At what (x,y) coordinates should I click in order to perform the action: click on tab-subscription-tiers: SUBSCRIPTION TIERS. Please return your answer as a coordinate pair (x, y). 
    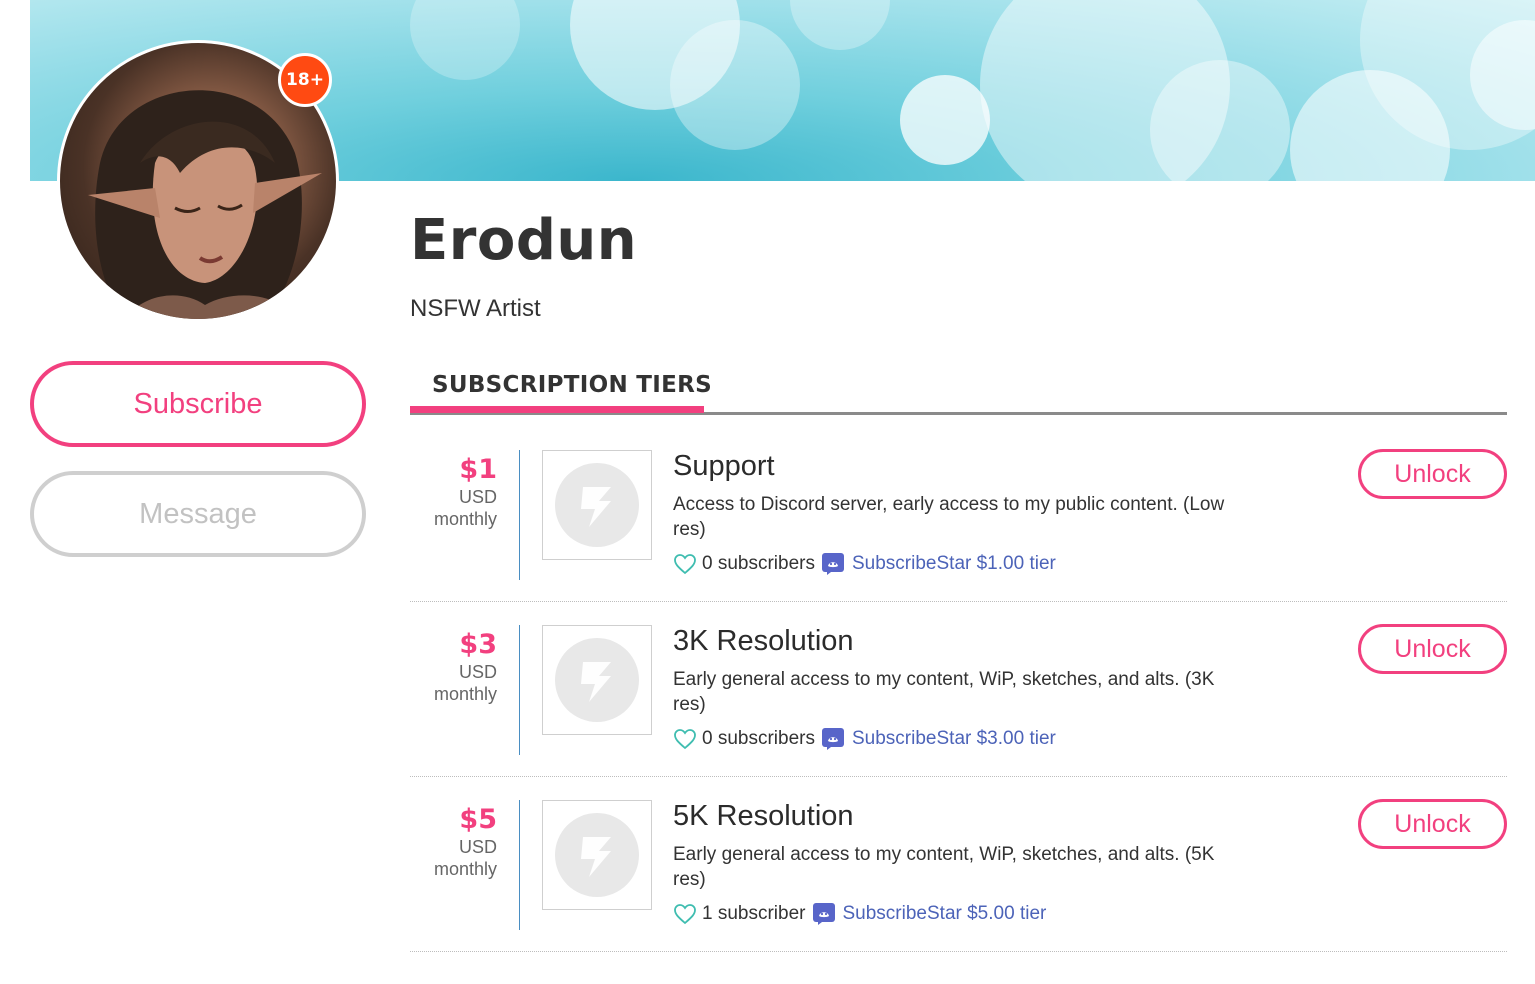
    Looking at the image, I should click on (572, 385).